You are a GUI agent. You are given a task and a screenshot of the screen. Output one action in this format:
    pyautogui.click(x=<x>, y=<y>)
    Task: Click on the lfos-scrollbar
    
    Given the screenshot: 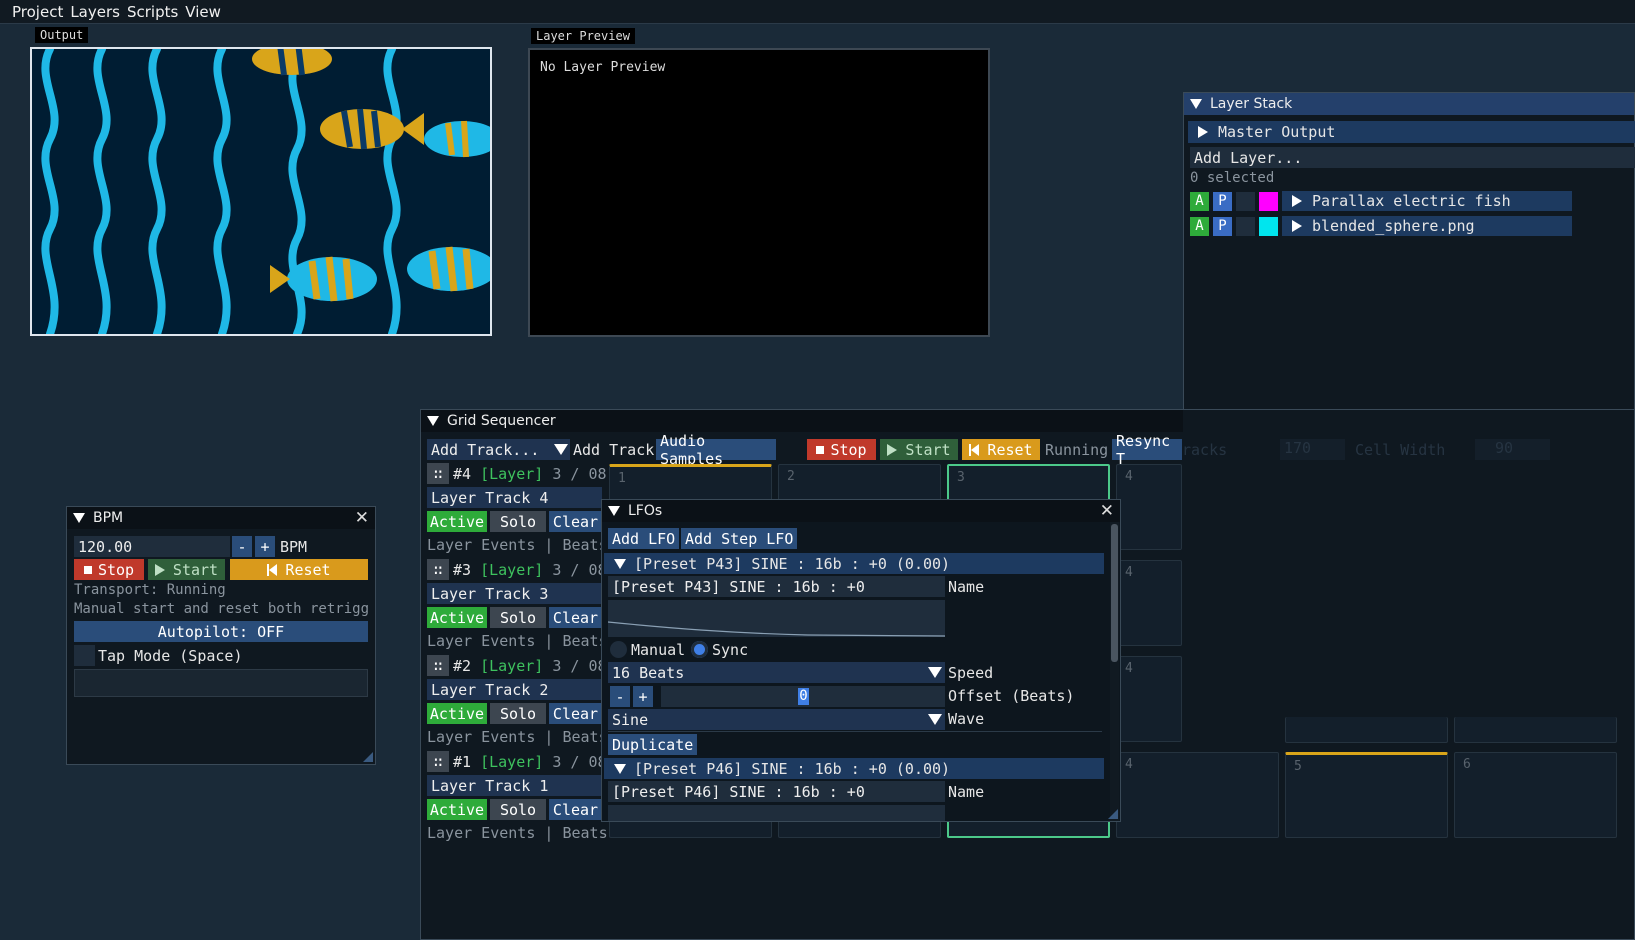 What is the action you would take?
    pyautogui.click(x=1114, y=671)
    